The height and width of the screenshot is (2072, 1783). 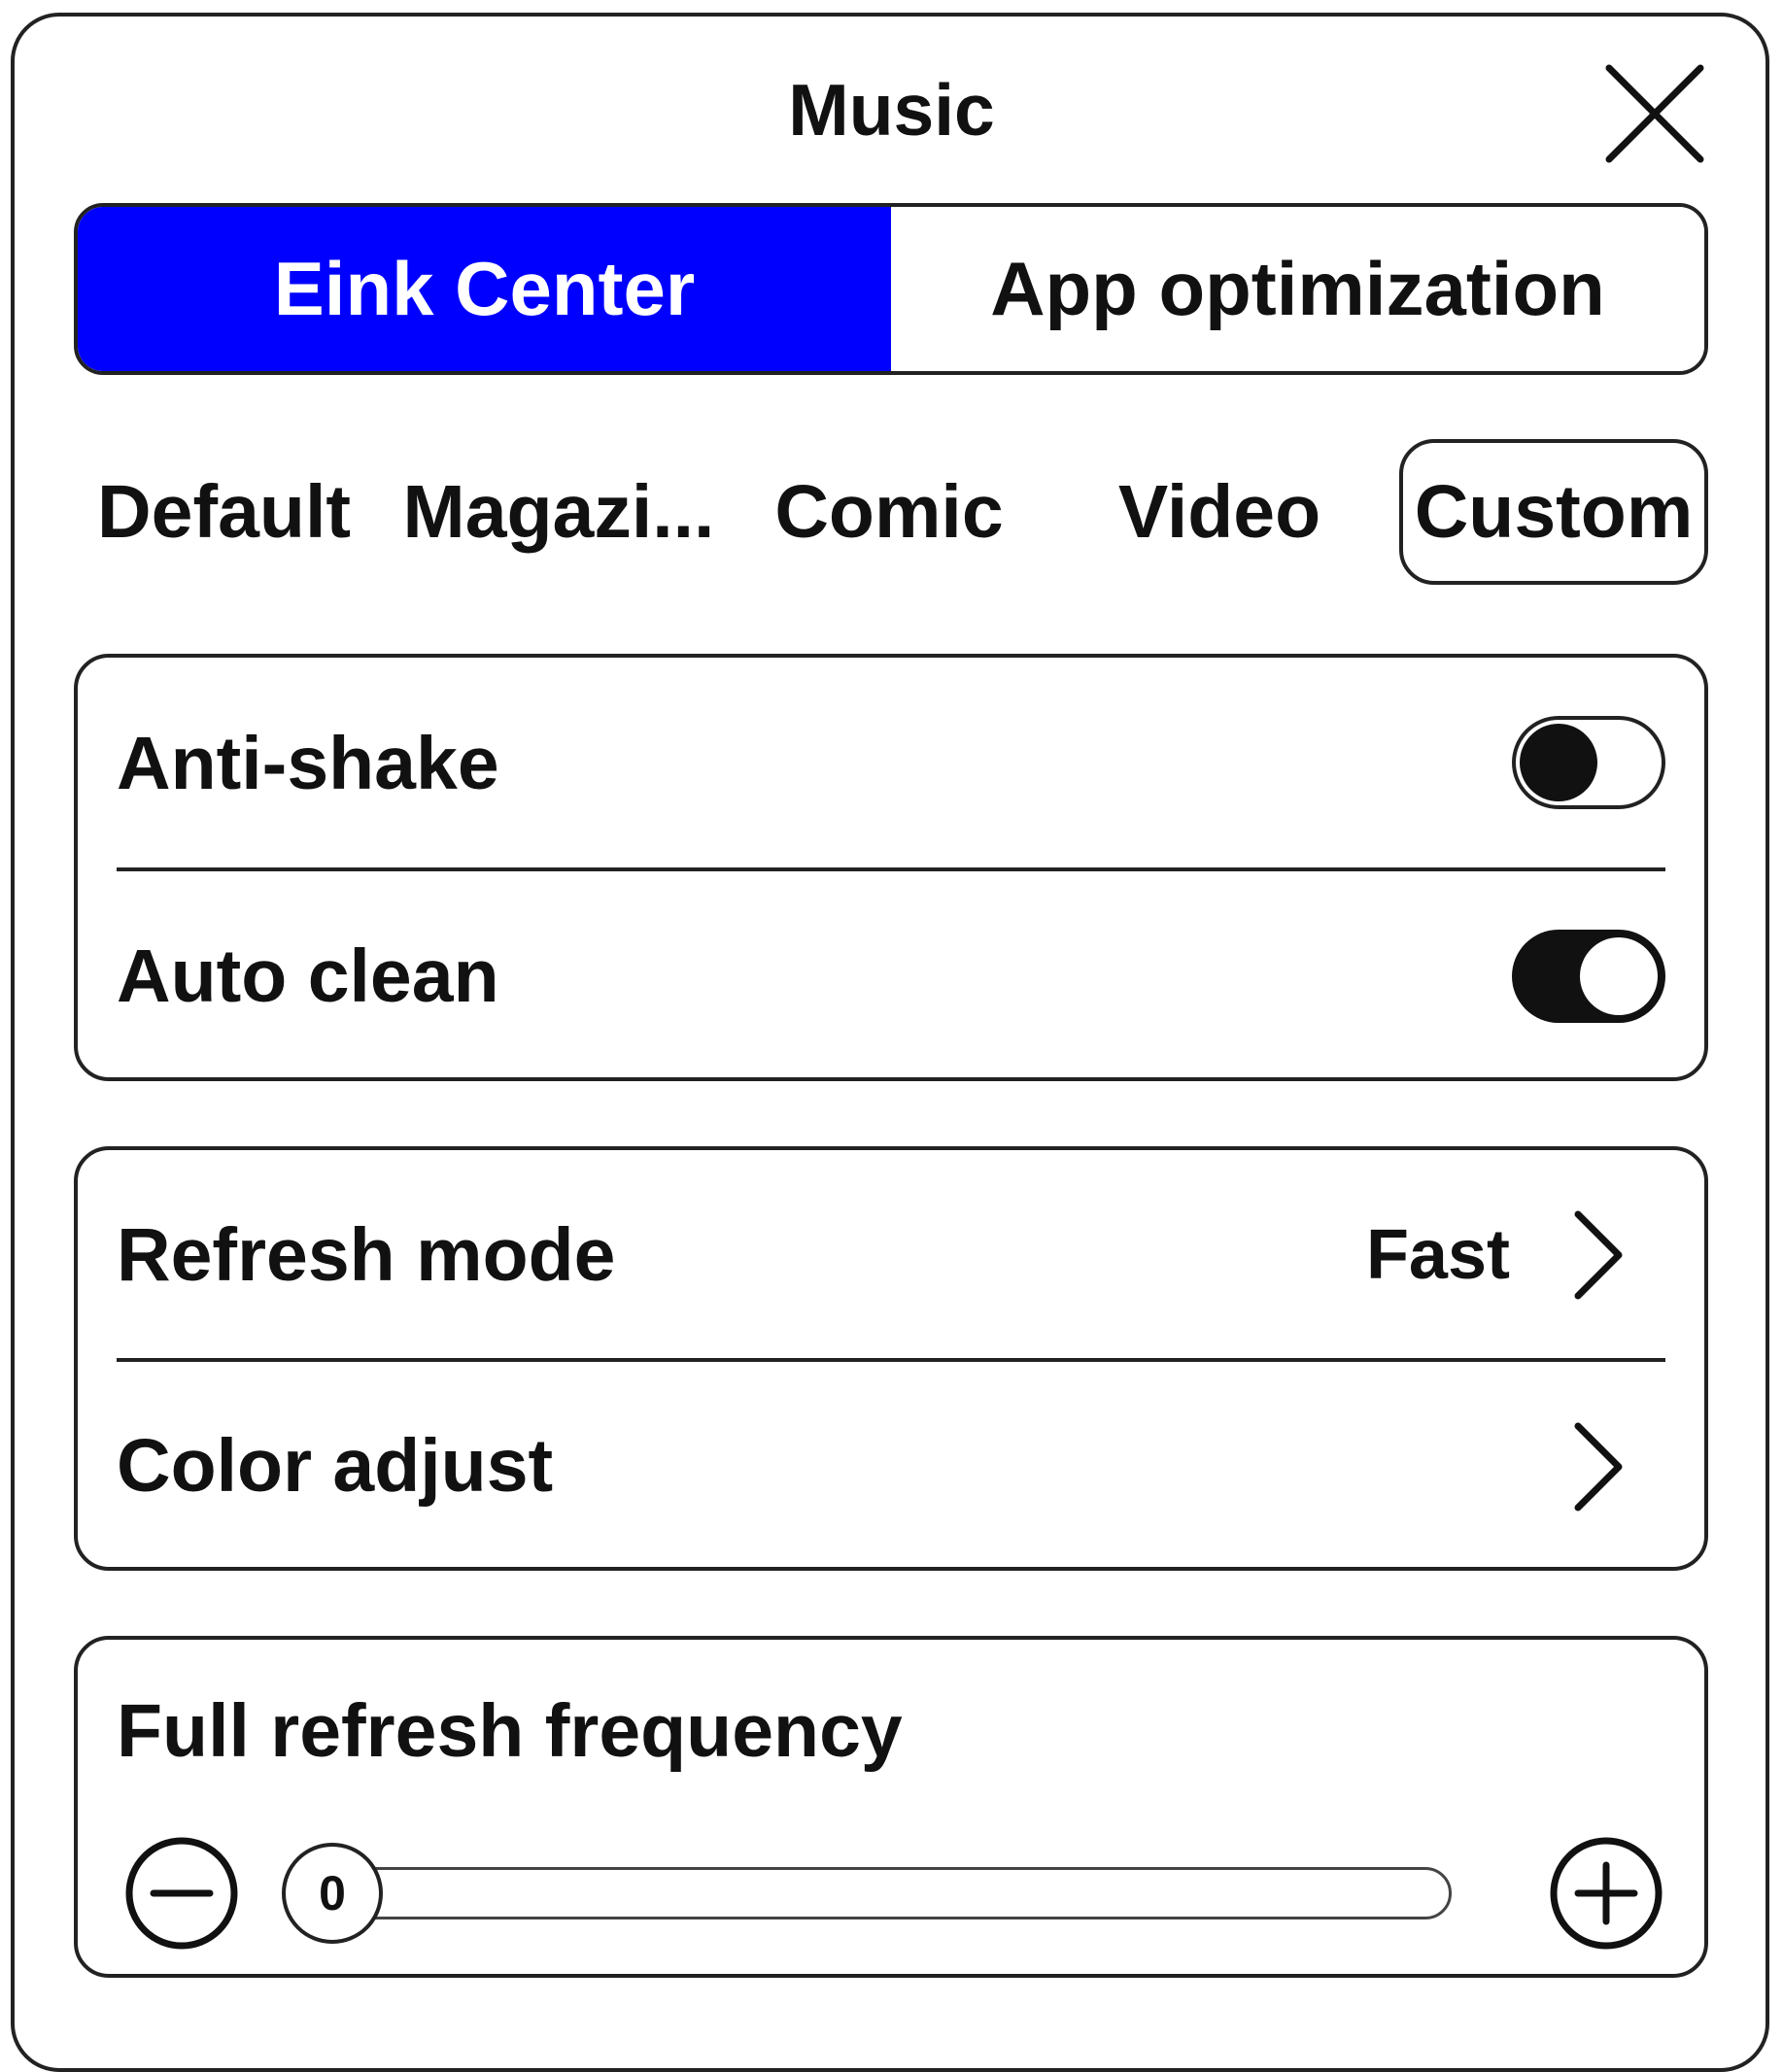 I want to click on increase-button, so click(x=1606, y=1893).